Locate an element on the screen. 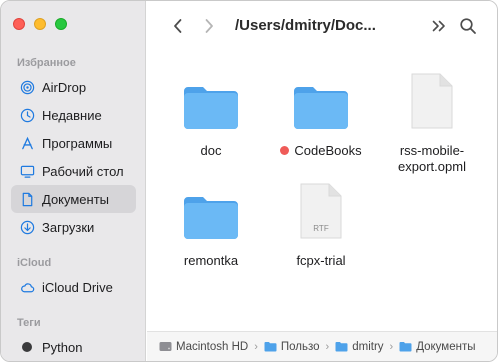 The image size is (498, 362). cloud-icon is located at coordinates (27, 287).